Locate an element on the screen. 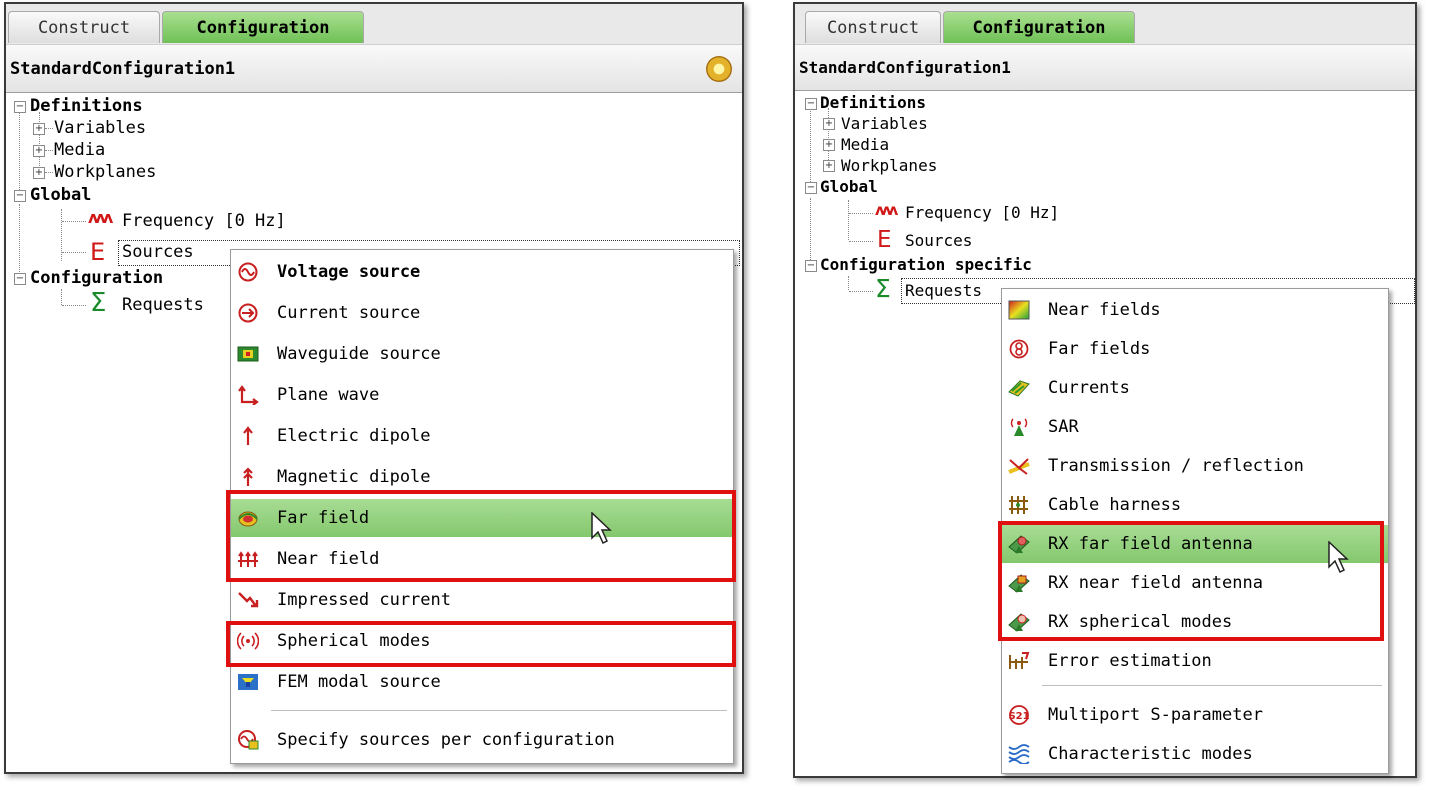 The image size is (1436, 800). menu-item-characteristic-modes: Characteristic modes is located at coordinates (1195, 754).